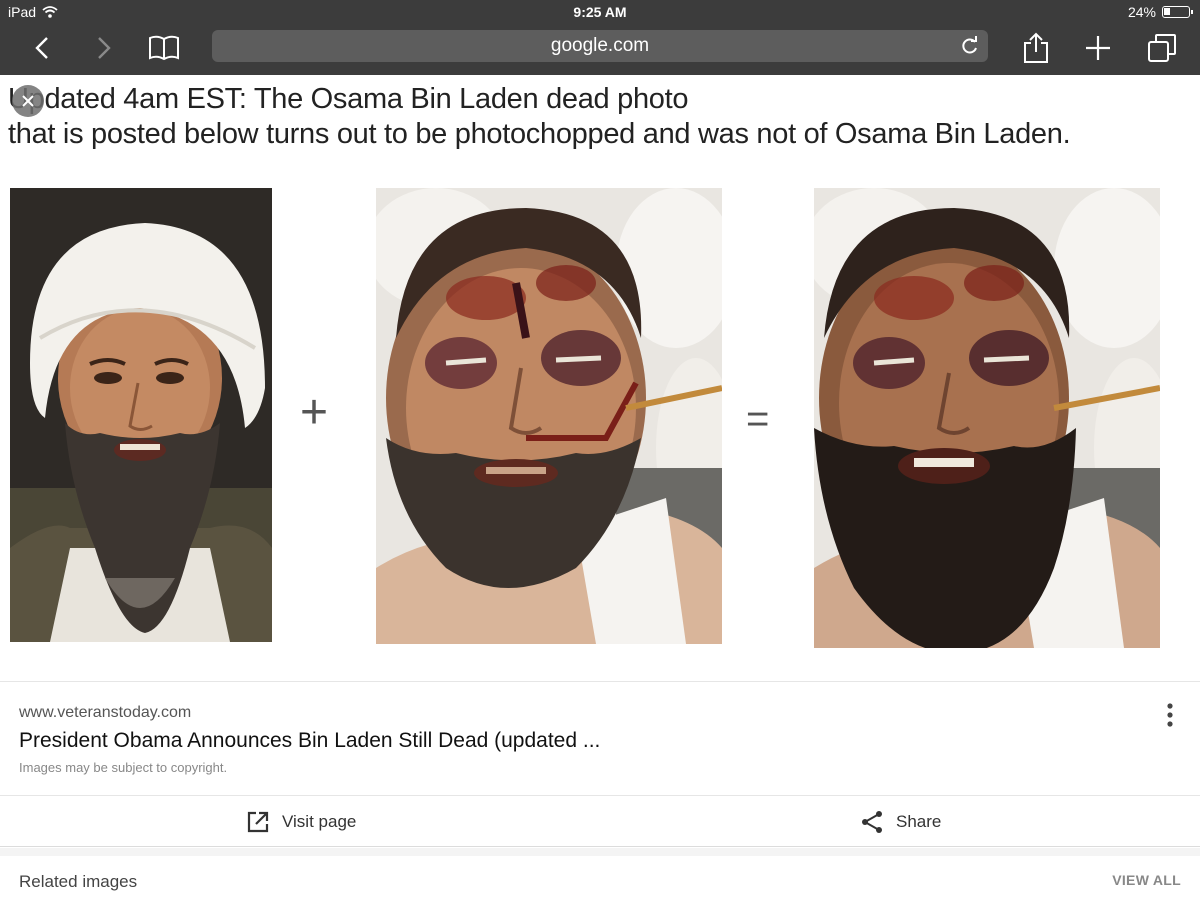 This screenshot has width=1200, height=900. Describe the element at coordinates (1146, 880) in the screenshot. I see `view-all-link: VIEW ALL` at that location.